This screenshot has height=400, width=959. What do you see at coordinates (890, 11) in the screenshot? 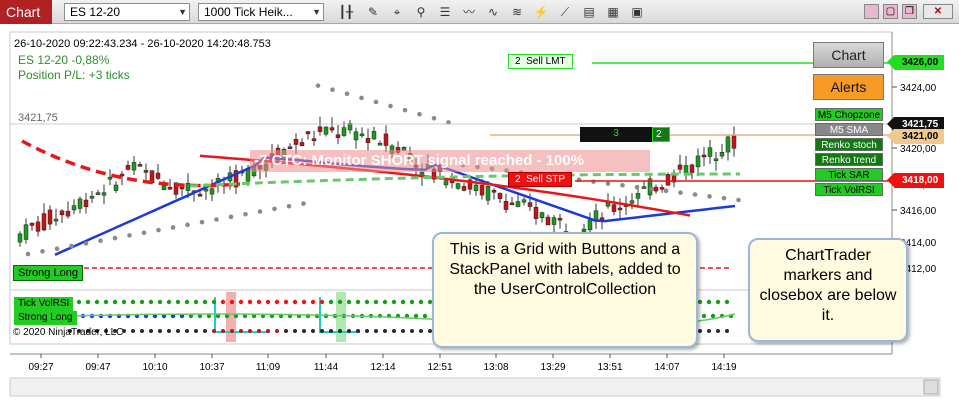
I see `maximize-icon: ▢` at bounding box center [890, 11].